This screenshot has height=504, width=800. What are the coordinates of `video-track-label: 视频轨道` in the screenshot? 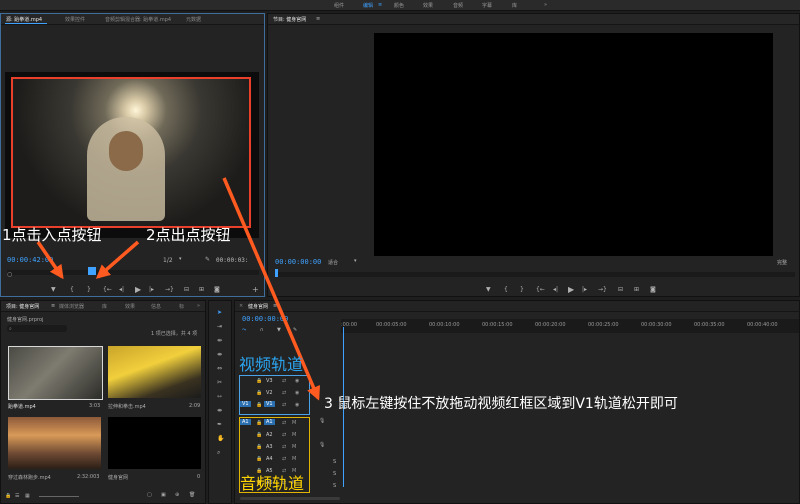 It's located at (271, 364).